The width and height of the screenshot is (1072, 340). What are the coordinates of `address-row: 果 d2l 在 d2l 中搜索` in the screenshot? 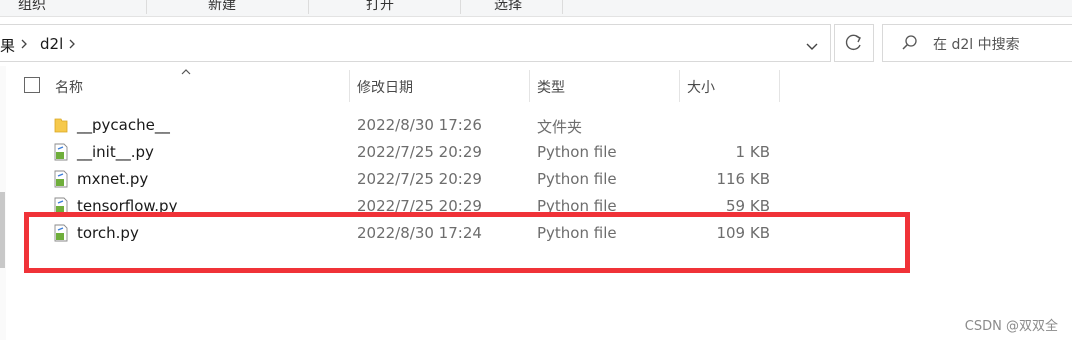 It's located at (536, 43).